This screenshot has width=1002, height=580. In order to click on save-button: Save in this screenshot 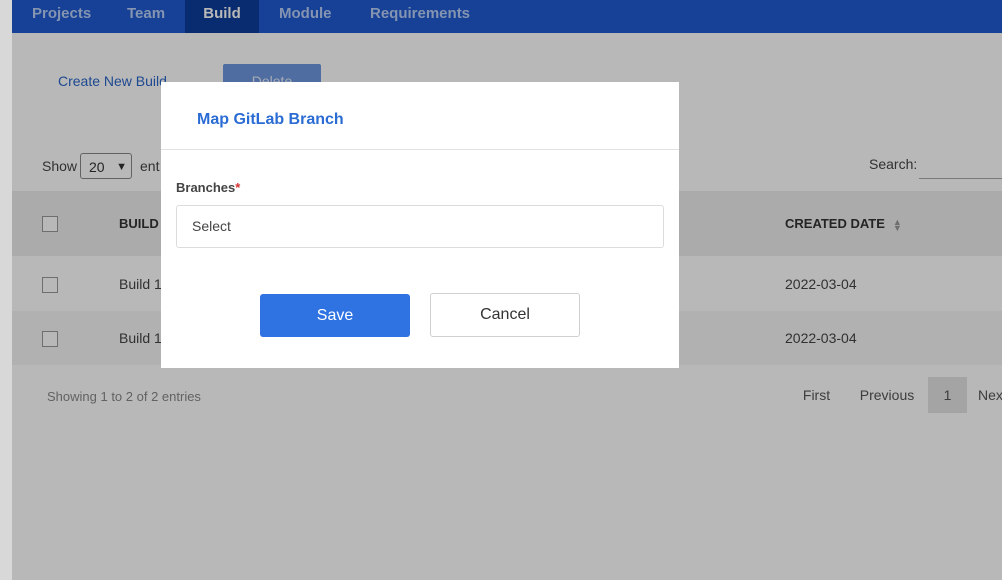, I will do `click(335, 315)`.